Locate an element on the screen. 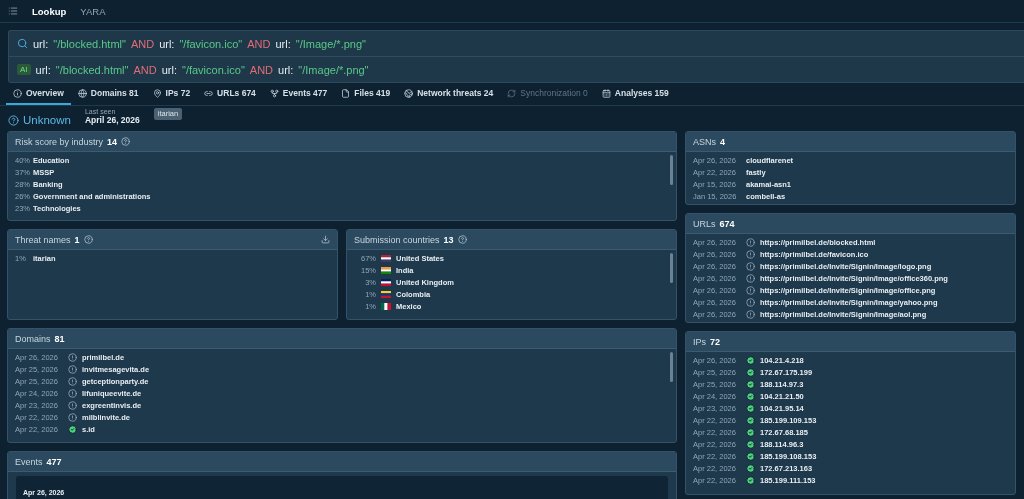  panel-title: Submission countries is located at coordinates (397, 239).